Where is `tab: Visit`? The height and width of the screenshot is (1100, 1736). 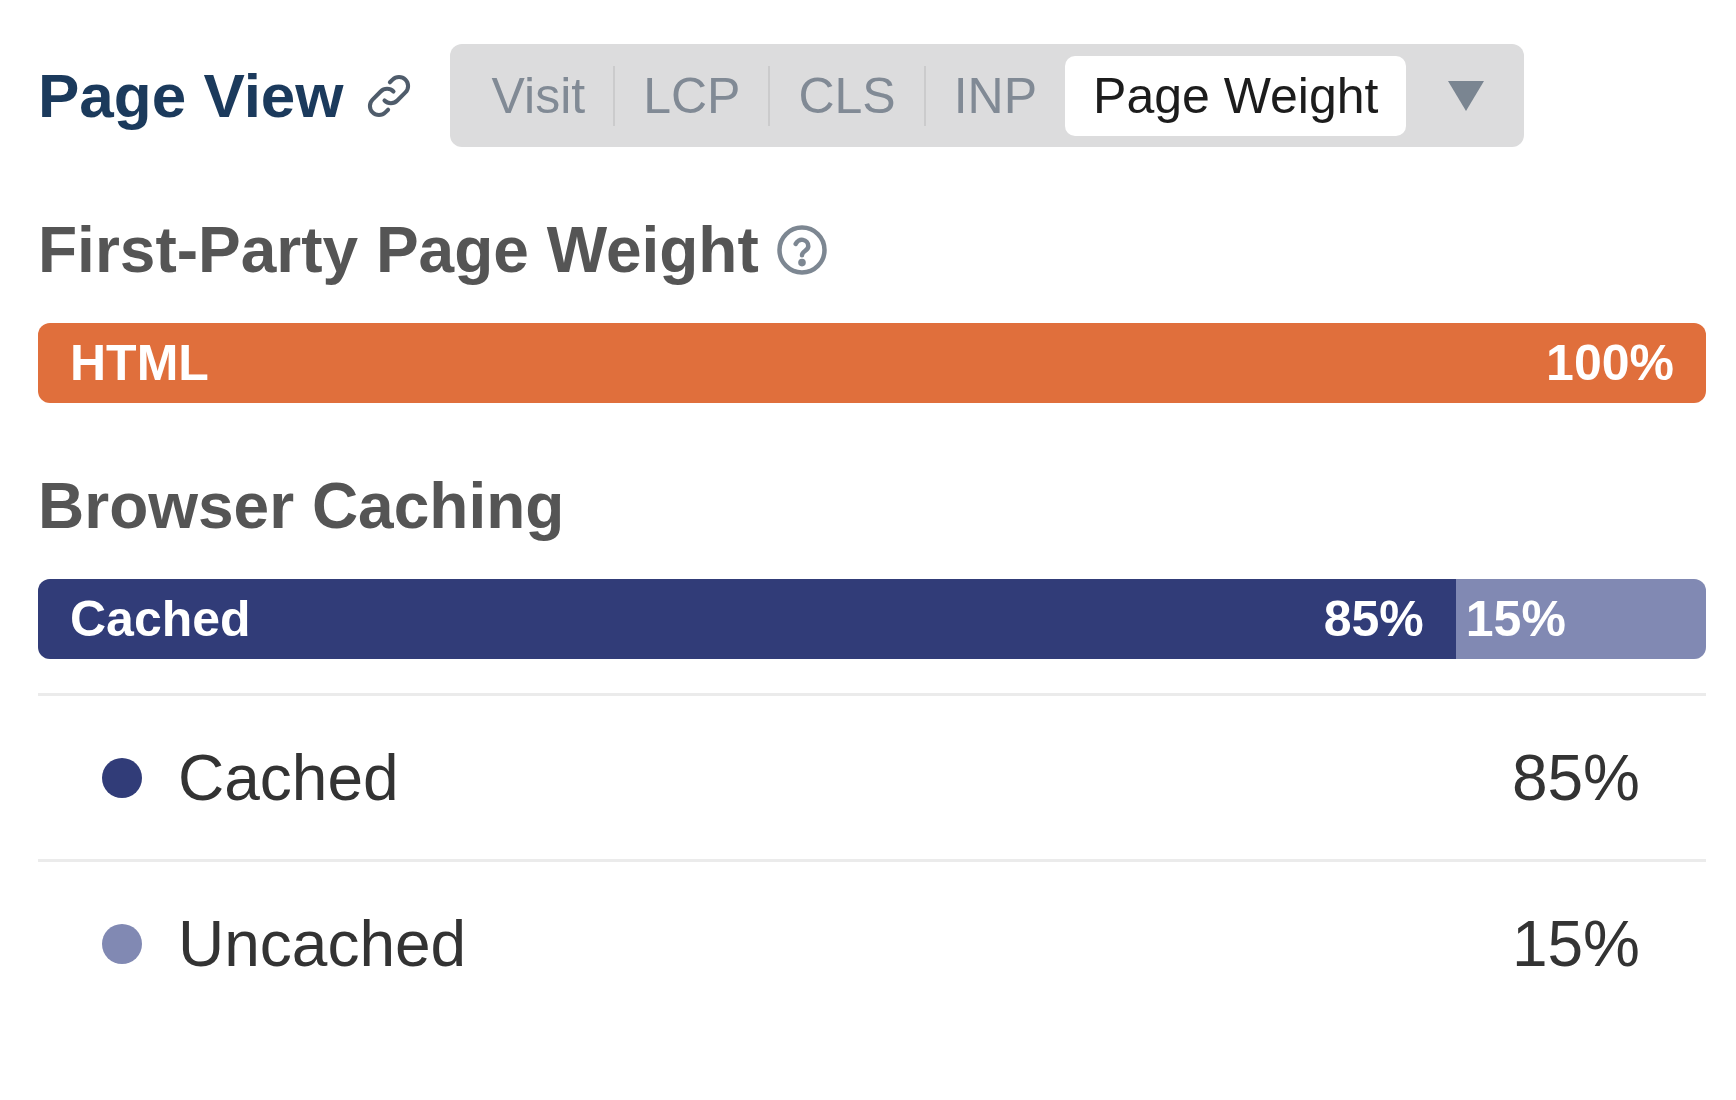
tab: Visit is located at coordinates (538, 95).